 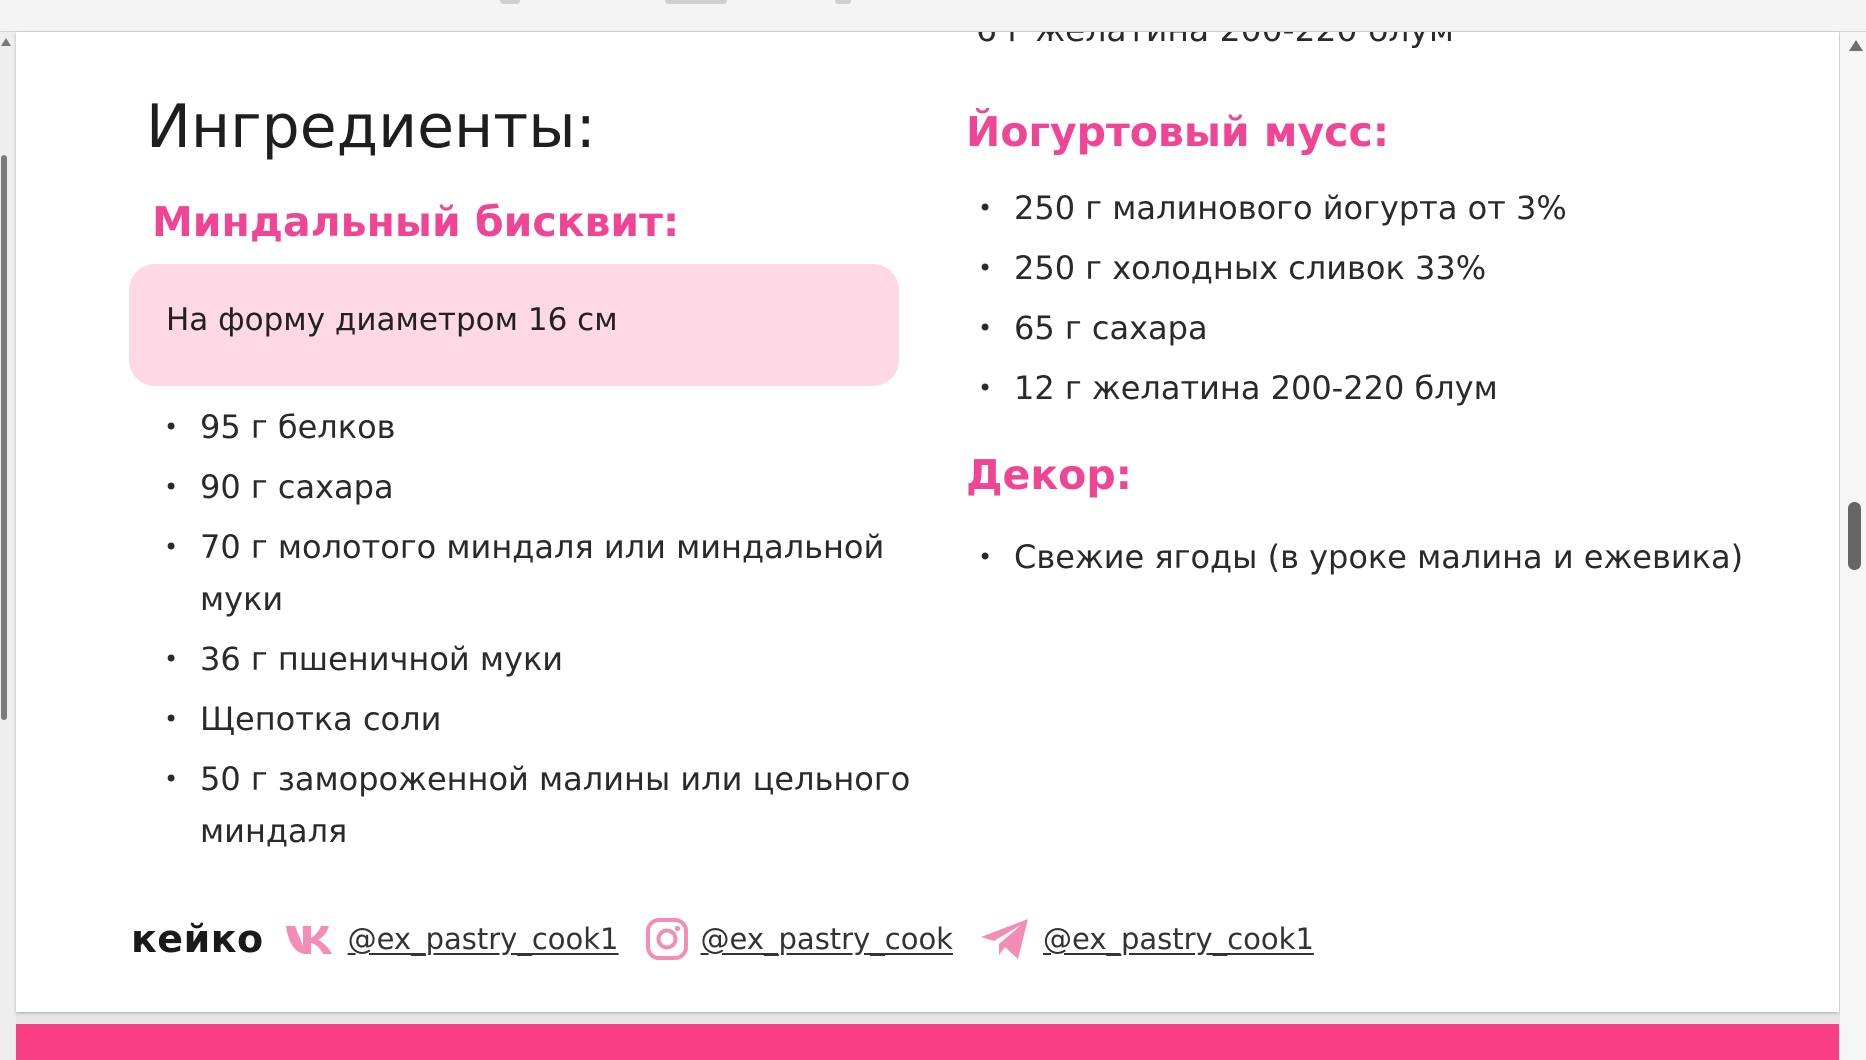 I want to click on instagram-icon-graphic, so click(x=666, y=939).